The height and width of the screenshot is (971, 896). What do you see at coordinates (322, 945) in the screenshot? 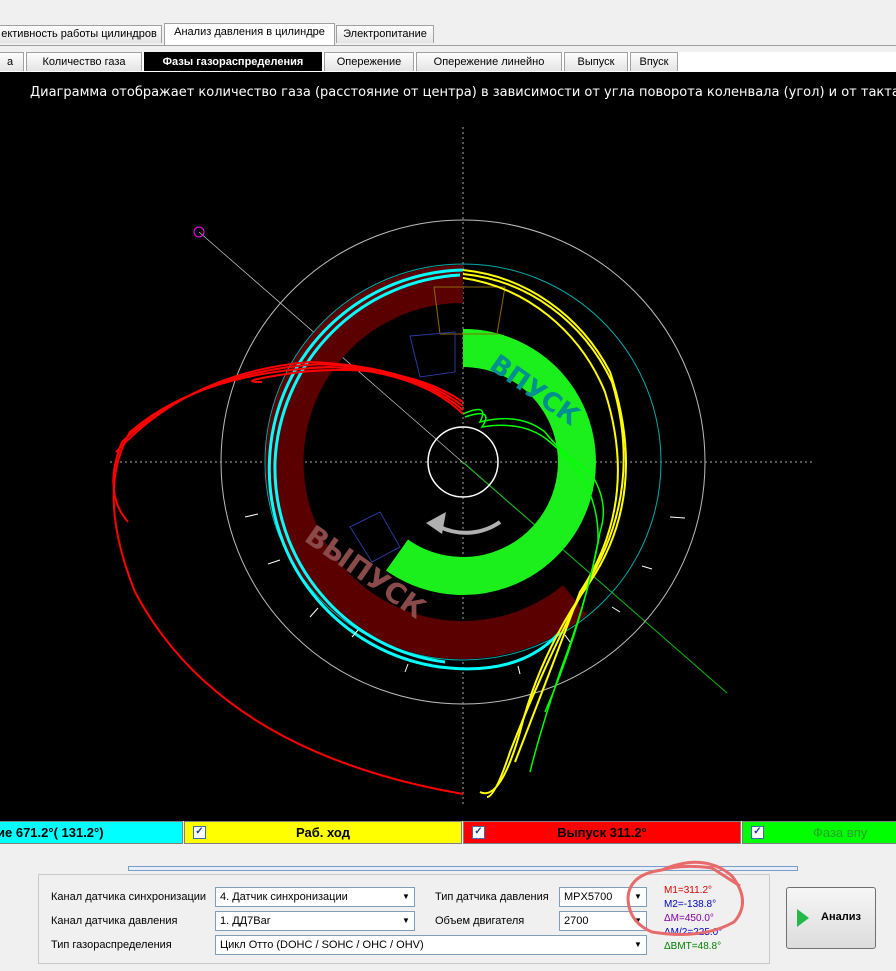
I see `timing-type-value: Цикл Отто (DOHC / SOHC / OHC / OHV)` at bounding box center [322, 945].